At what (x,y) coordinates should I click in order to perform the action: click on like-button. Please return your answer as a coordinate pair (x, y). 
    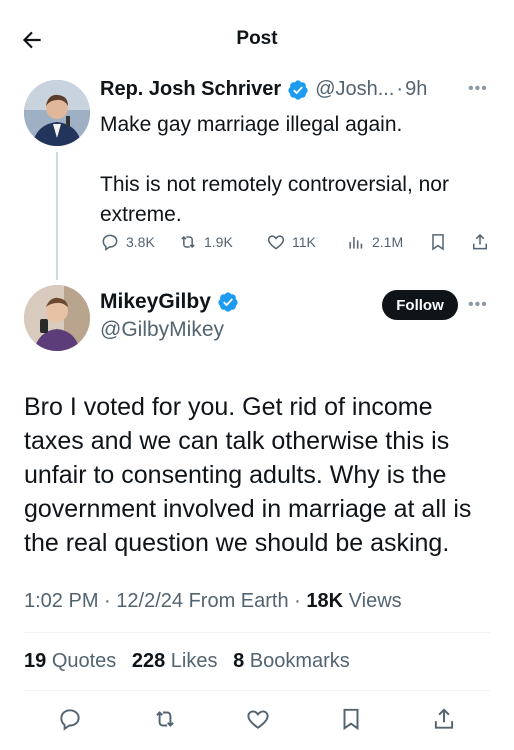
    Looking at the image, I should click on (258, 719).